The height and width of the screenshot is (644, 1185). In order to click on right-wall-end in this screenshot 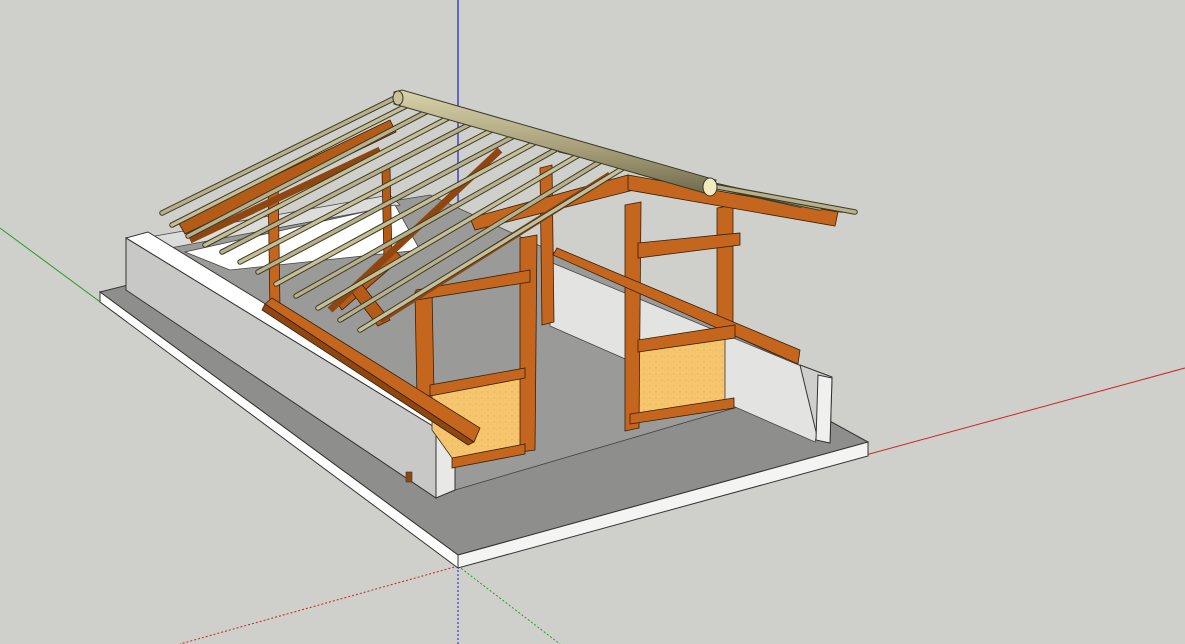, I will do `click(824, 409)`.